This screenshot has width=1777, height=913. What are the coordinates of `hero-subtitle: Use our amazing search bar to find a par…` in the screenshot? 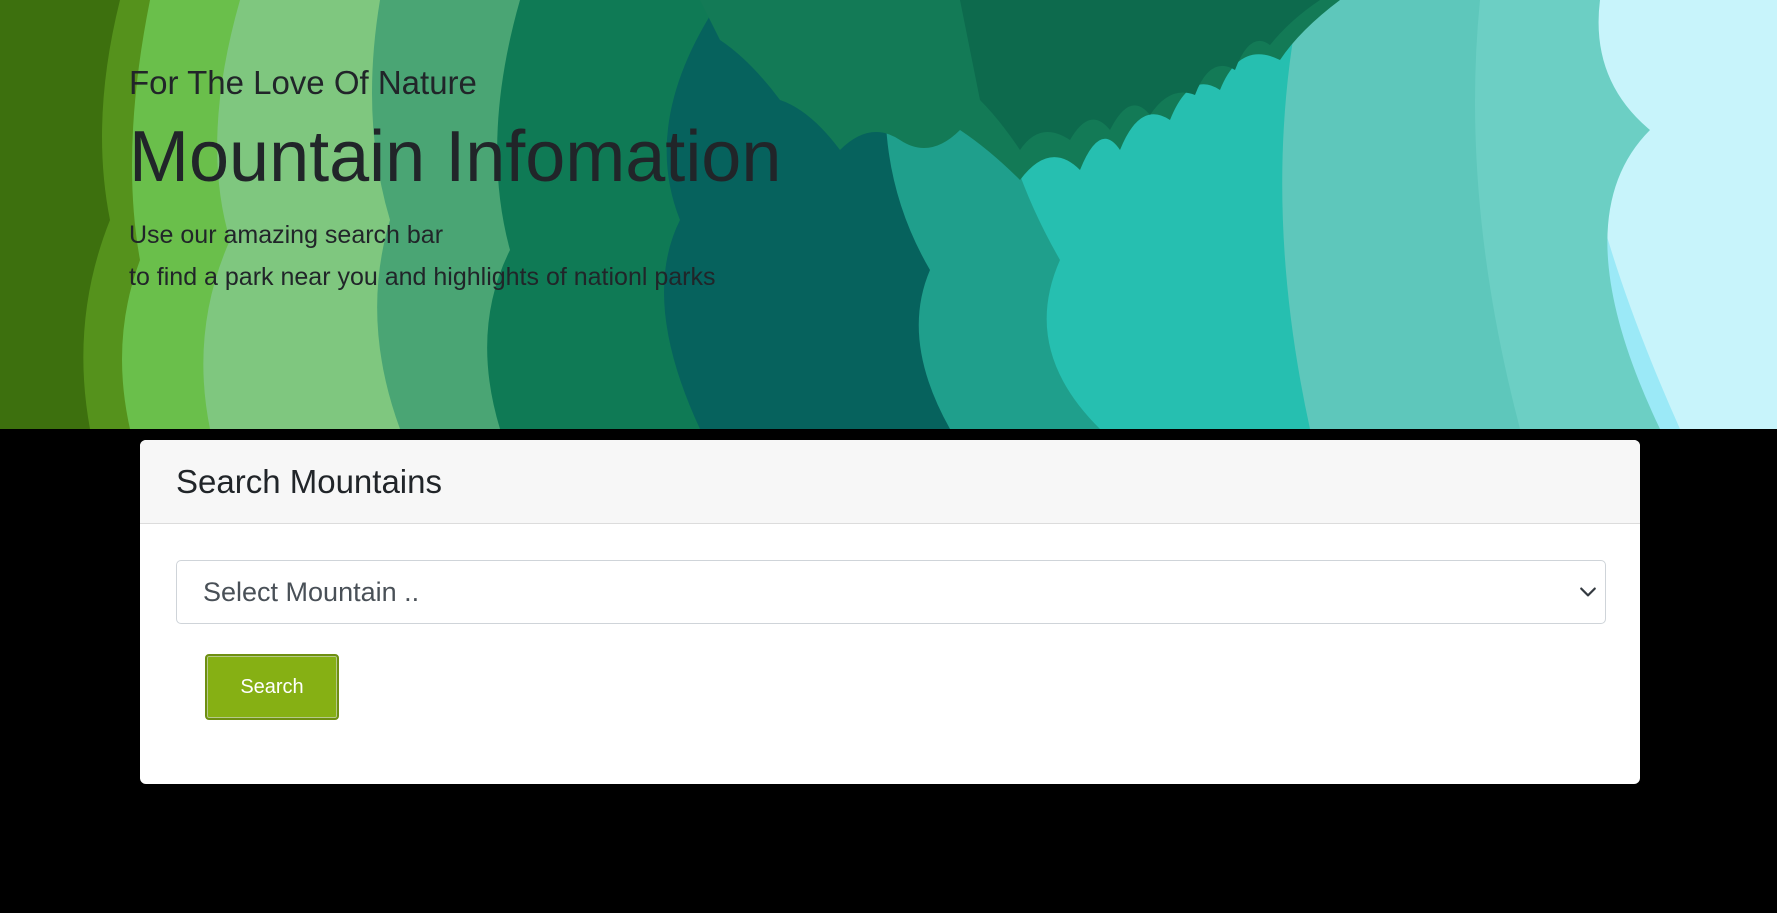 It's located at (455, 256).